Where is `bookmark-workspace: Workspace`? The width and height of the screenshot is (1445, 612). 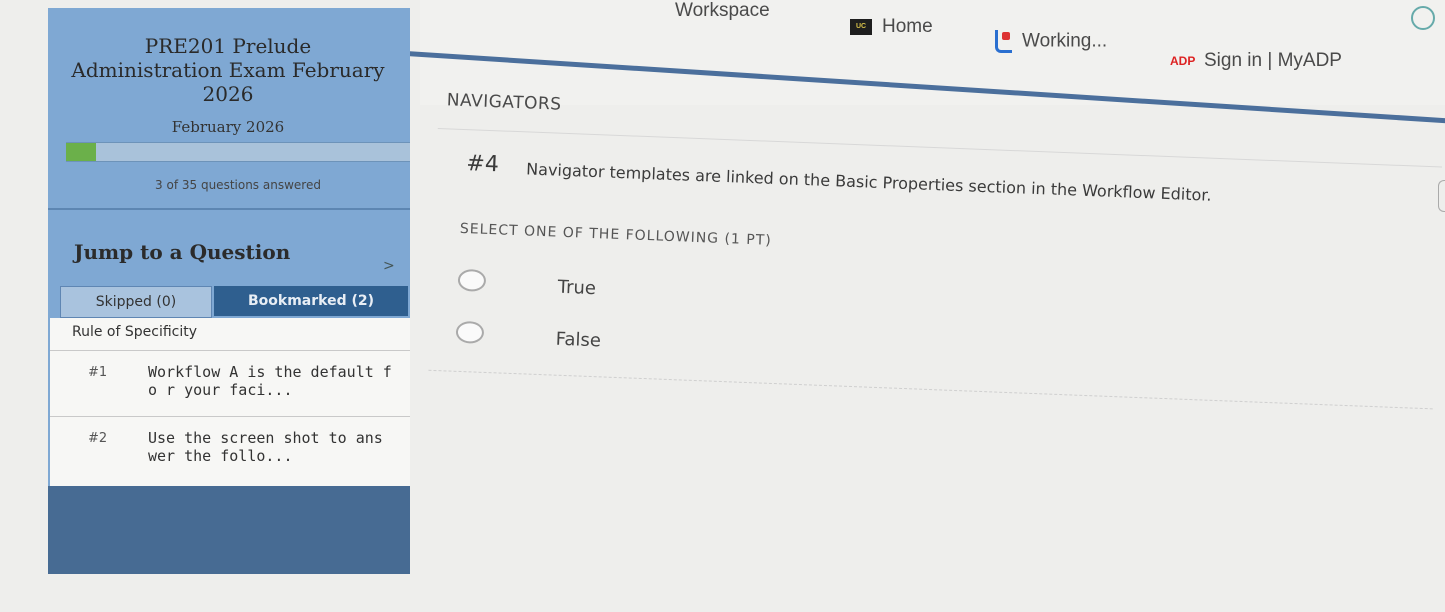
bookmark-workspace: Workspace is located at coordinates (722, 11).